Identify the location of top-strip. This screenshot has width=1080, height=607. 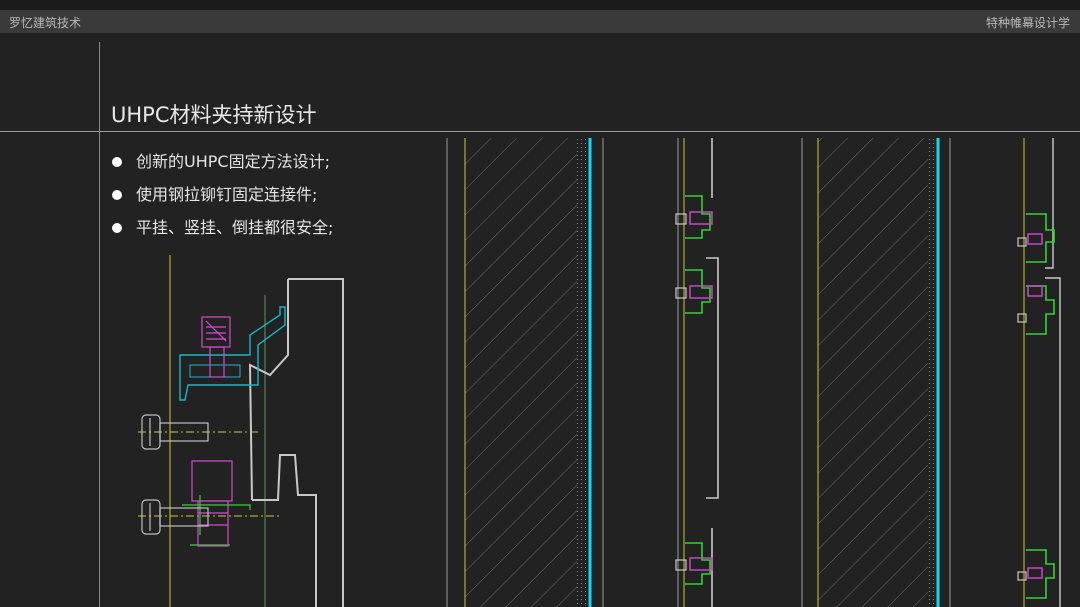
(540, 5).